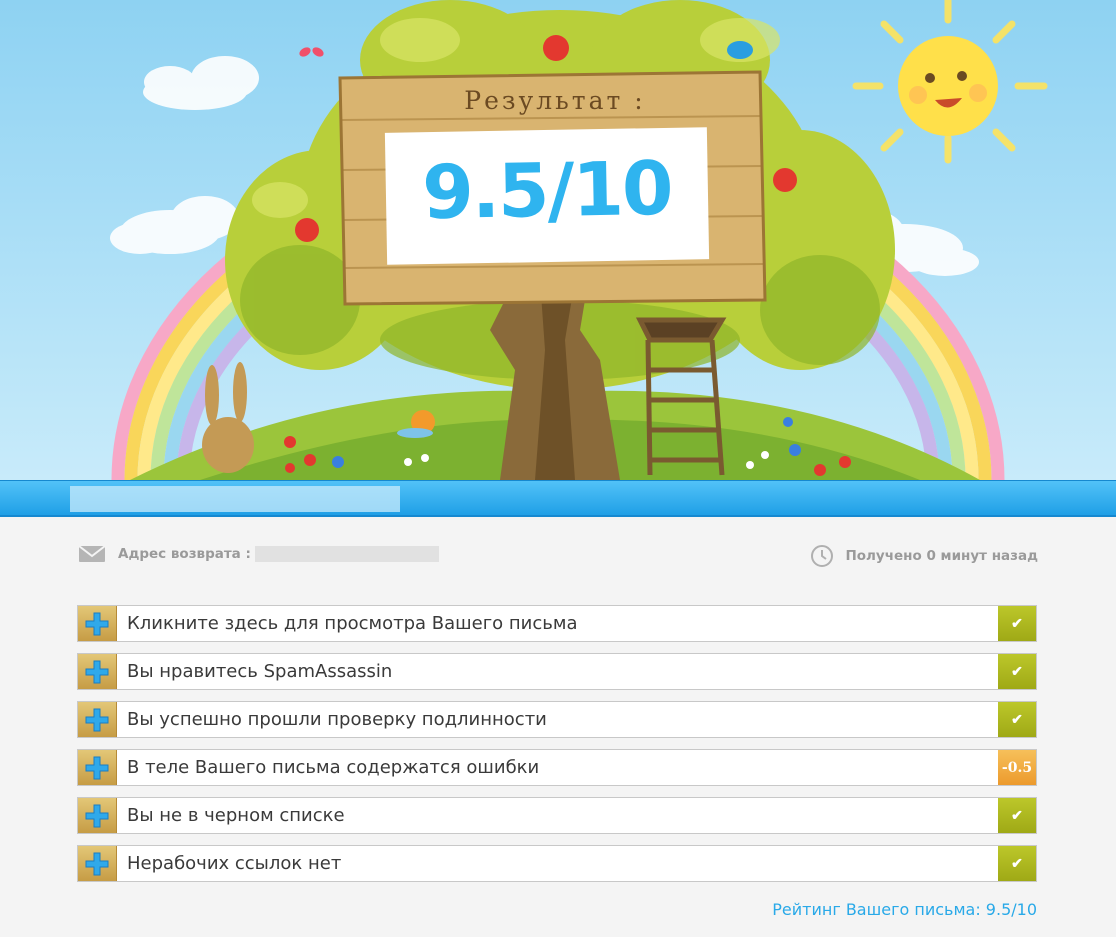 The height and width of the screenshot is (937, 1116). Describe the element at coordinates (557, 863) in the screenshot. I see `check-row-broken-links: Нерабочих ссылок нет ✔` at that location.